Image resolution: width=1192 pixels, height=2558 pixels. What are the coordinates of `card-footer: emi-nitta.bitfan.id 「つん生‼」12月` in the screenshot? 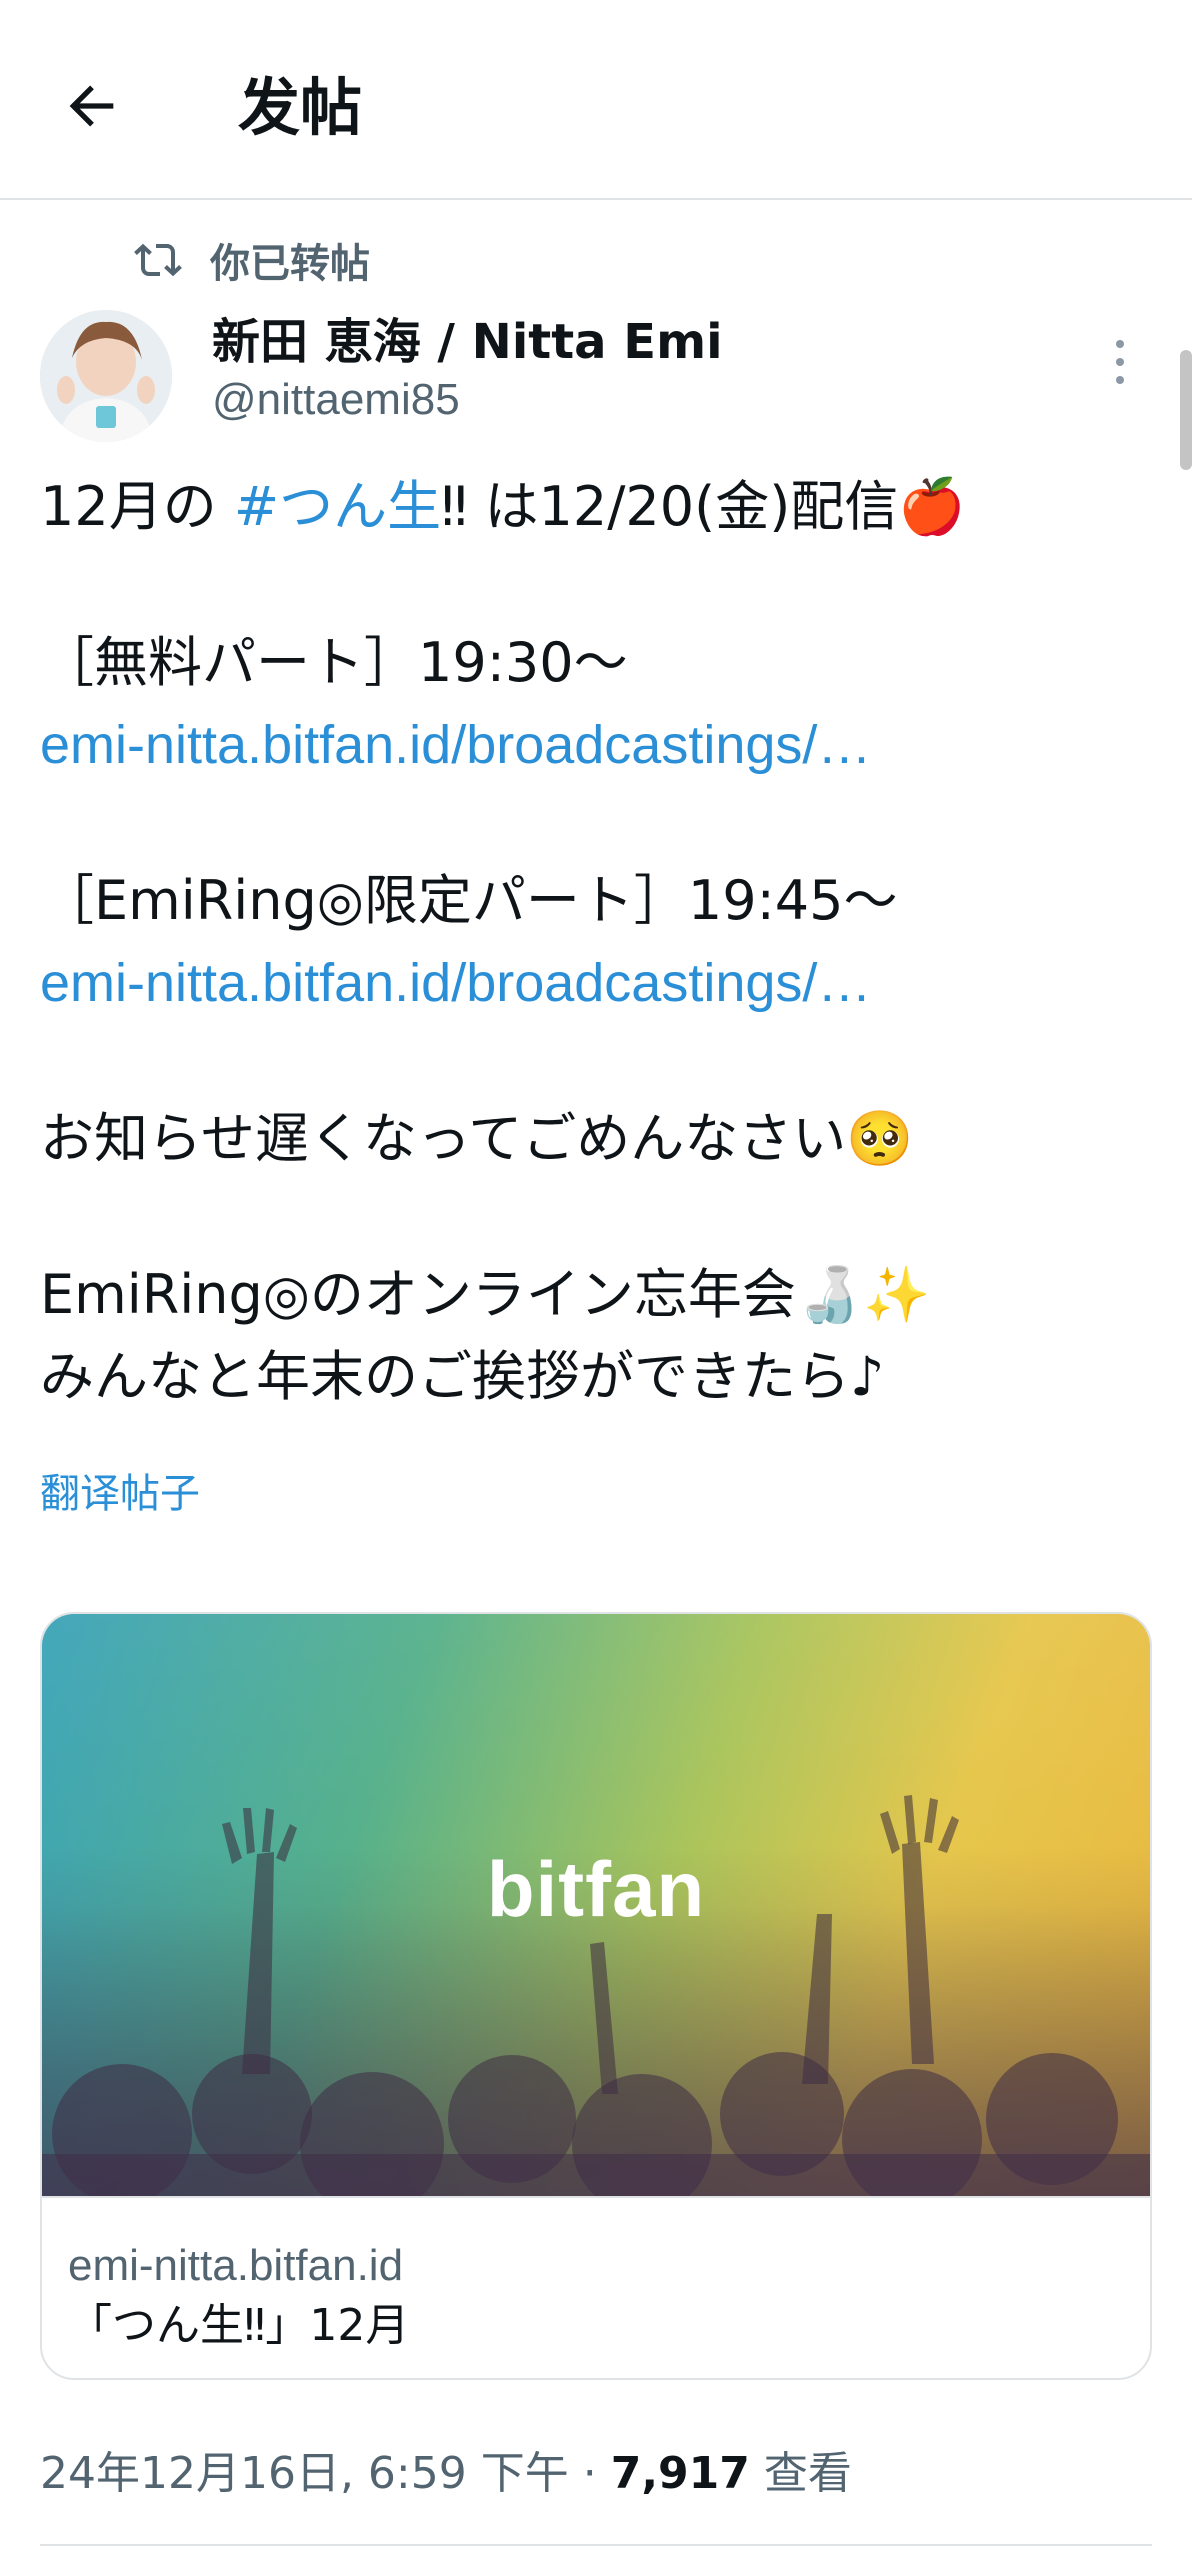 It's located at (596, 2287).